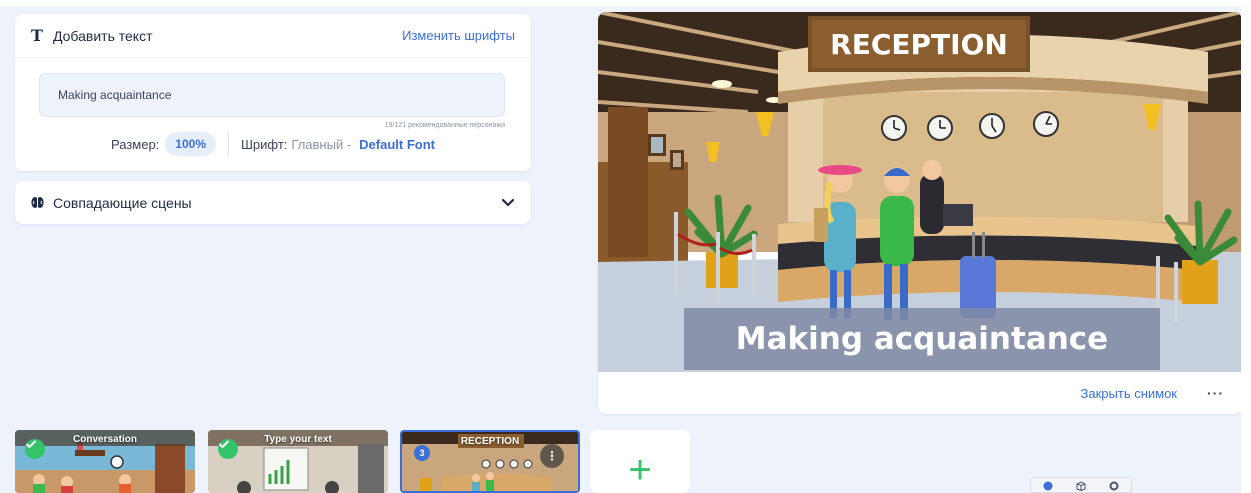 The height and width of the screenshot is (493, 1251). Describe the element at coordinates (273, 36) in the screenshot. I see `add-text-header: T Добавить текст Изменить шрифты` at that location.